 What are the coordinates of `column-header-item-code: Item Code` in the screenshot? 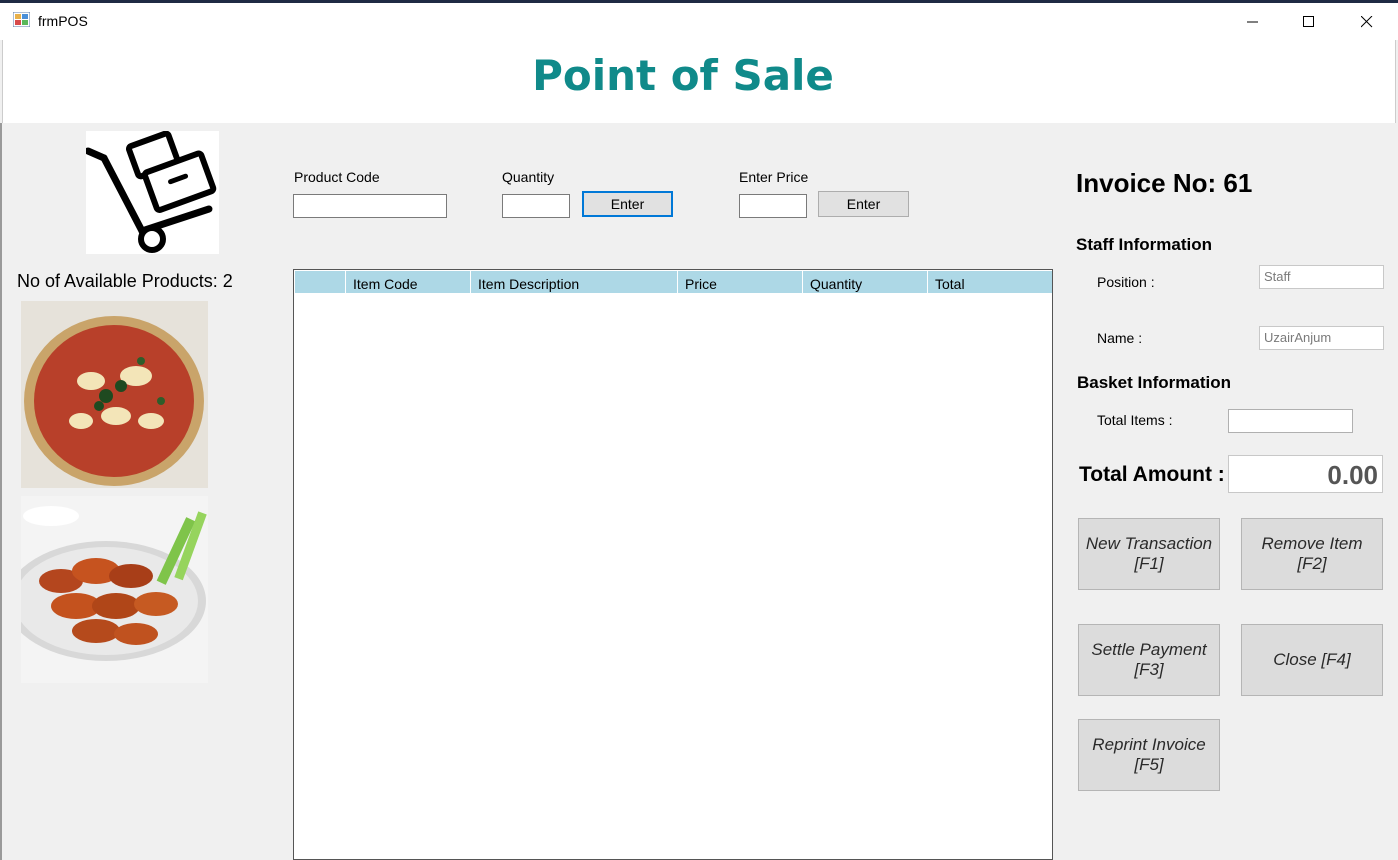 It's located at (408, 282).